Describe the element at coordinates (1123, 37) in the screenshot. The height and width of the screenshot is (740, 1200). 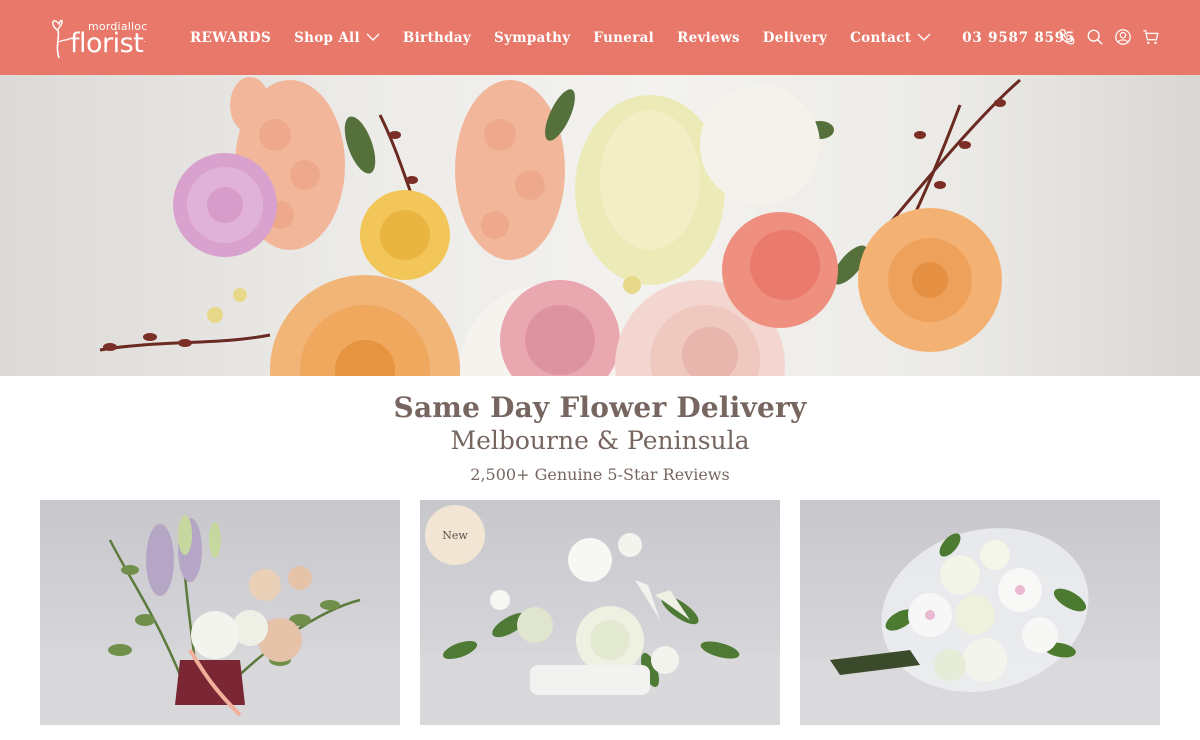
I see `account-icon` at that location.